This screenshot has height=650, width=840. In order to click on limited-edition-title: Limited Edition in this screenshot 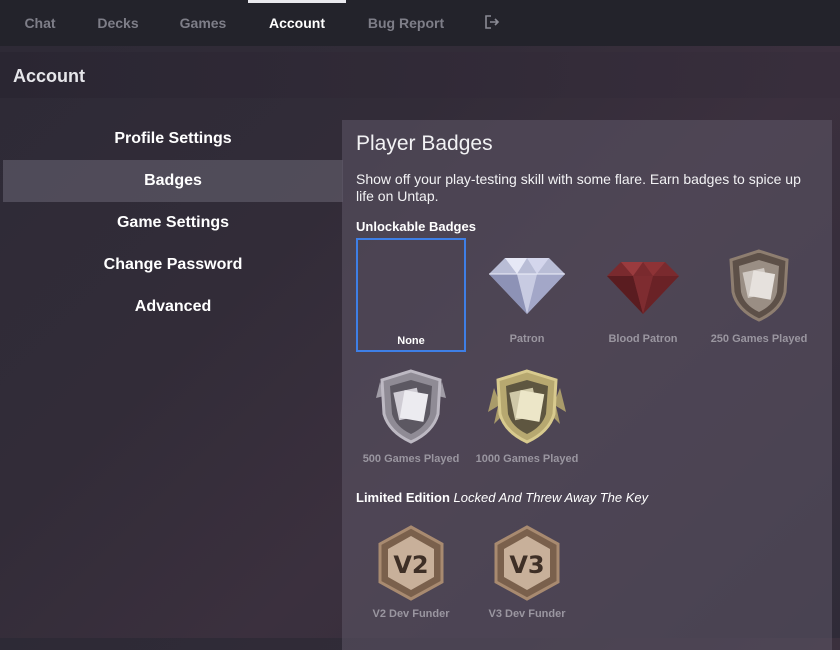, I will do `click(403, 497)`.